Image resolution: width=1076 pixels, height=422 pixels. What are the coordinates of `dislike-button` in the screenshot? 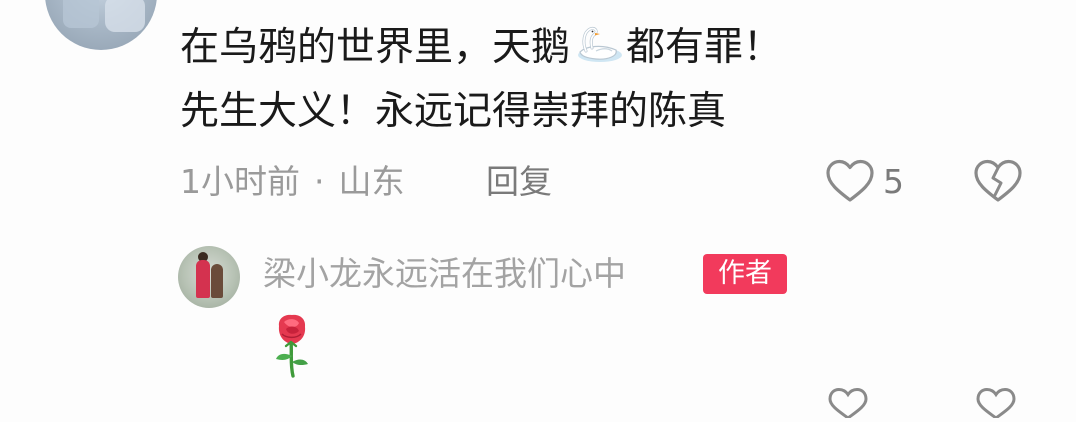 It's located at (998, 181).